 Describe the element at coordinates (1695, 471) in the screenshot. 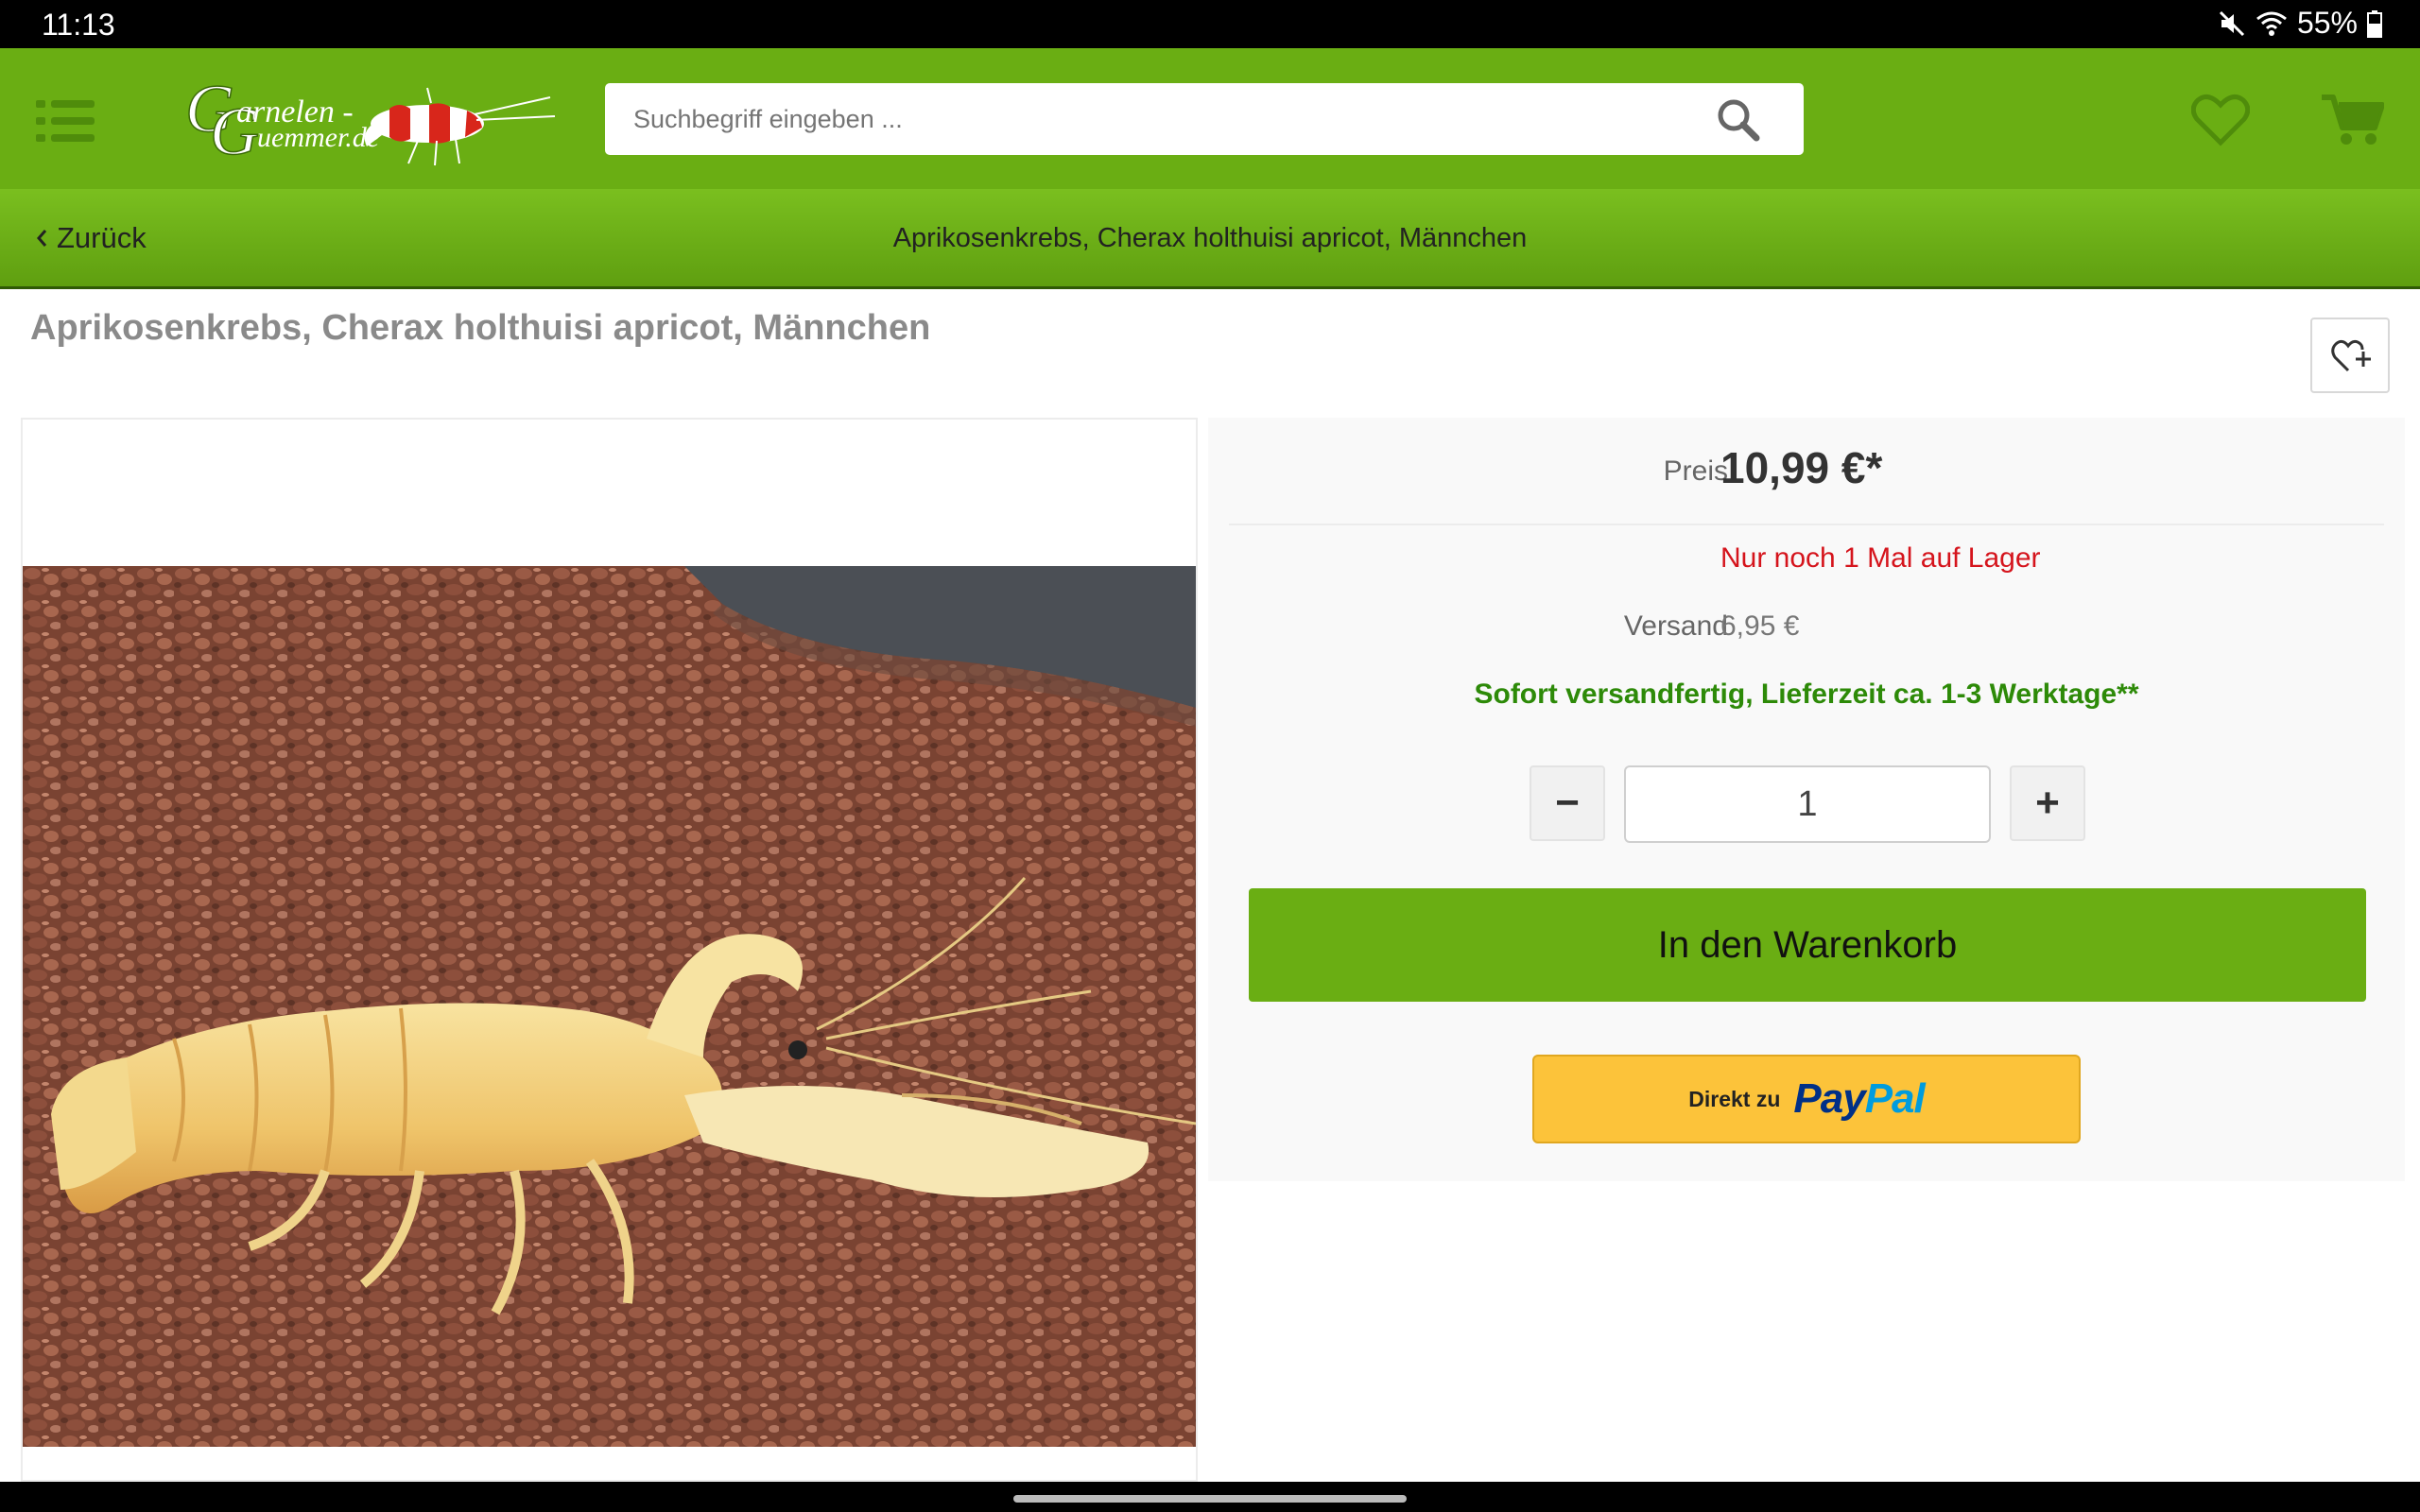

I see `price-label: Preis` at that location.